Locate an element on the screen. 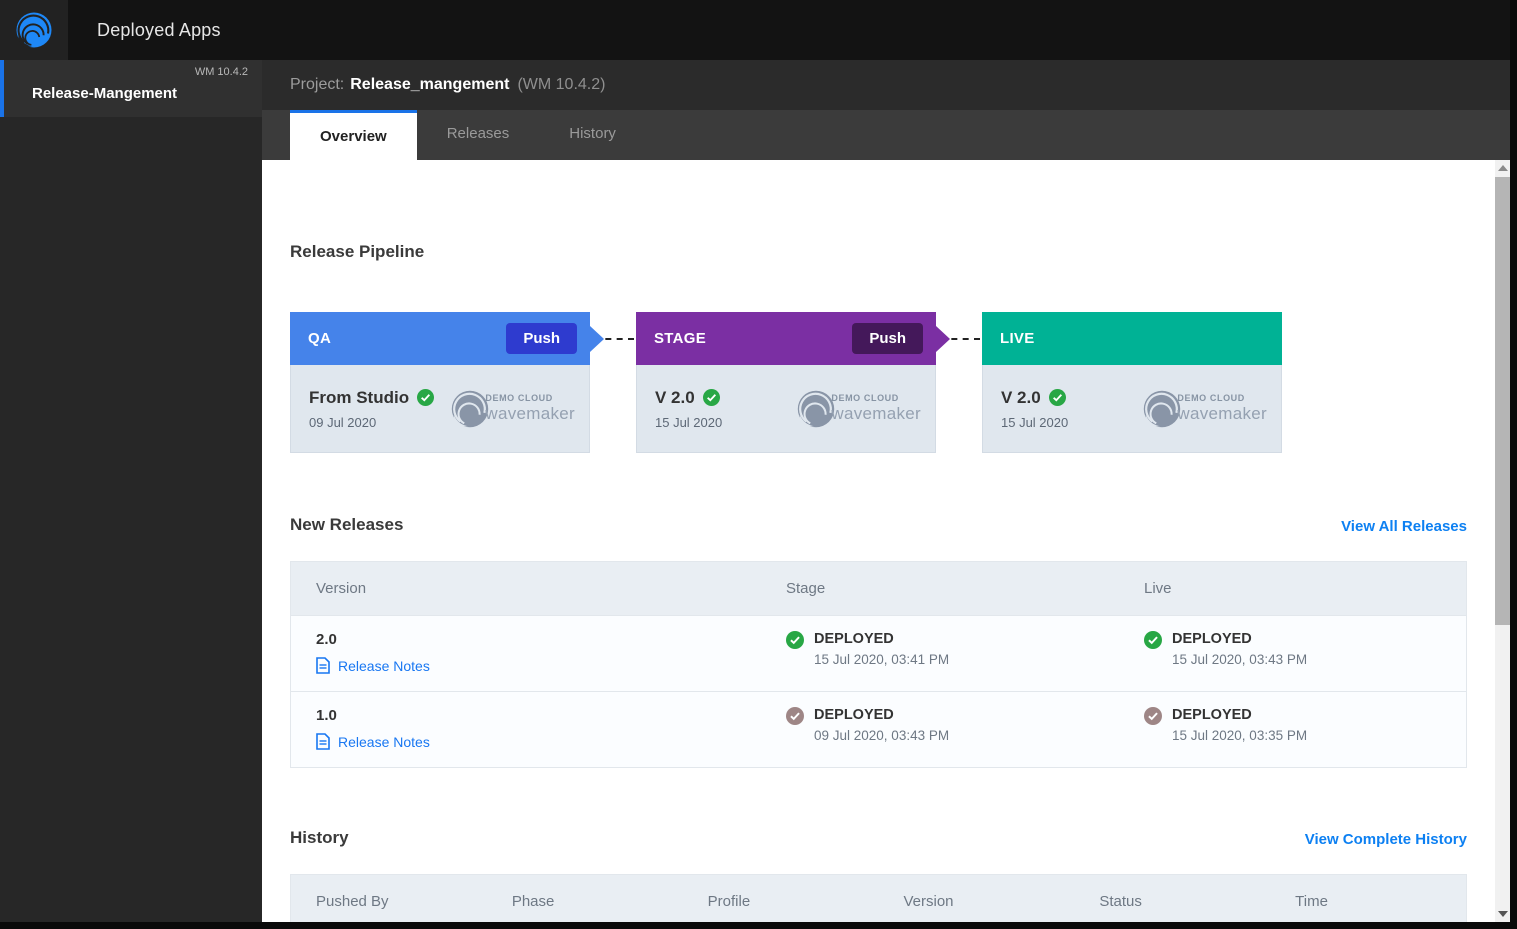 Image resolution: width=1517 pixels, height=929 pixels. page-title: Deployed Apps is located at coordinates (159, 30).